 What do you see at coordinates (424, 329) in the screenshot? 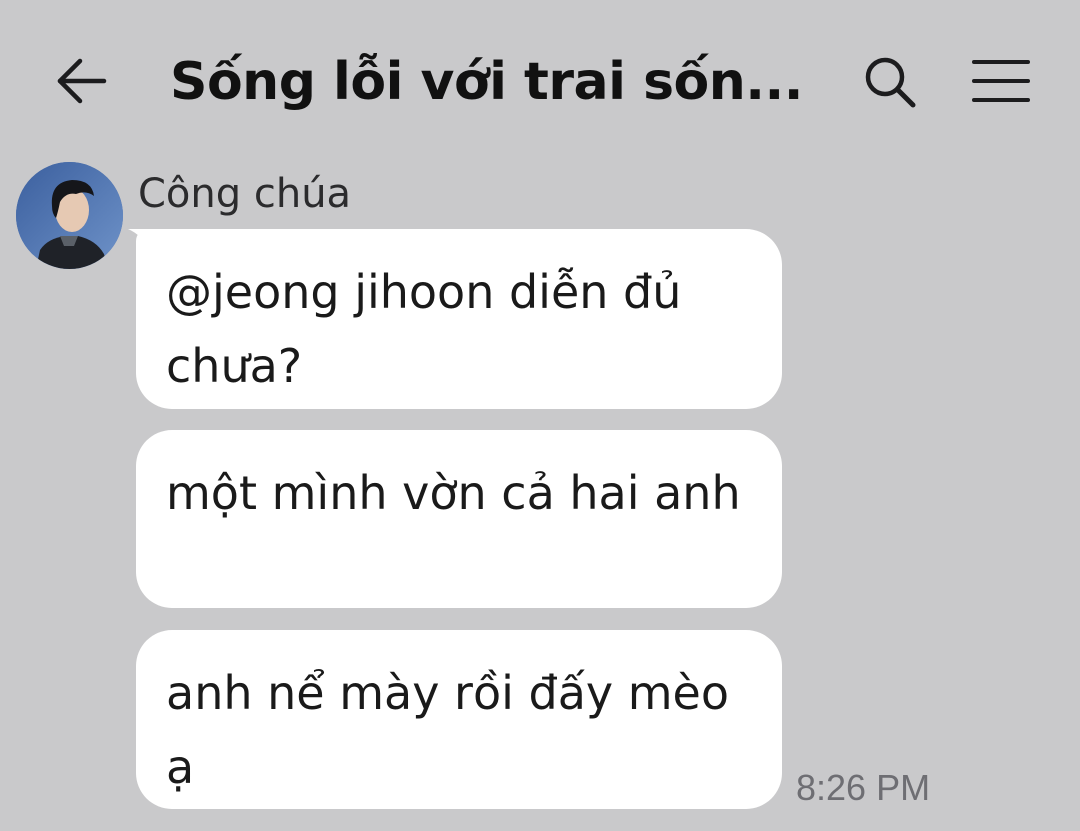
I see `message-text: @jeong jihoon diễn đủ chưa?` at bounding box center [424, 329].